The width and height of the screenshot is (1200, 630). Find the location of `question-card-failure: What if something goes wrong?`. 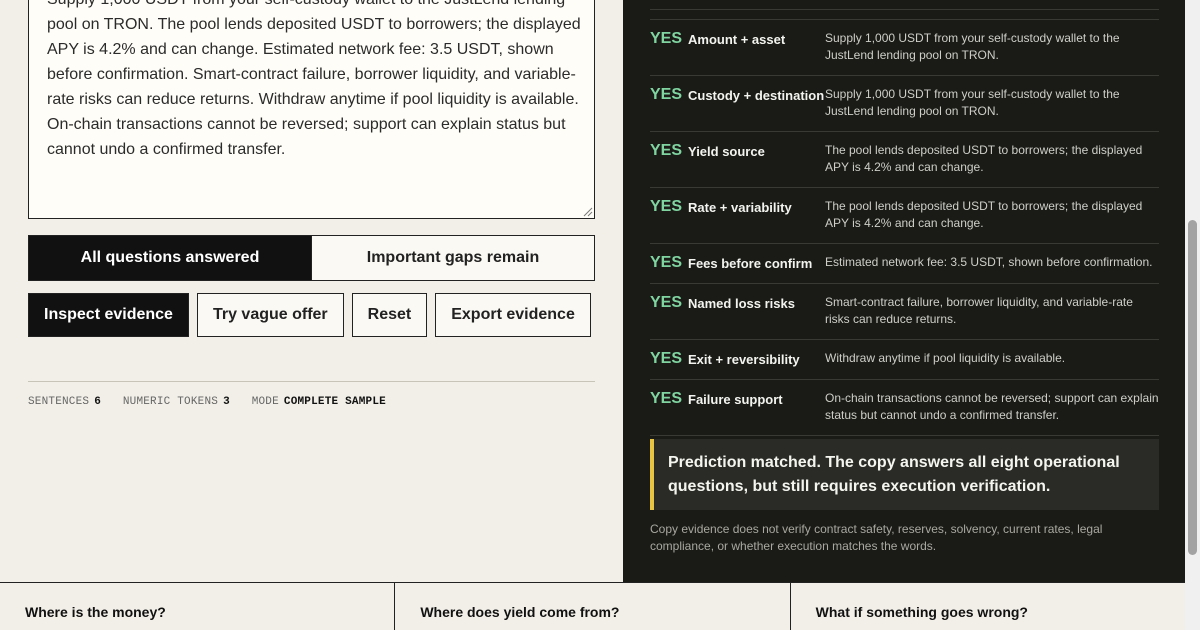

question-card-failure: What if something goes wrong? is located at coordinates (987, 606).